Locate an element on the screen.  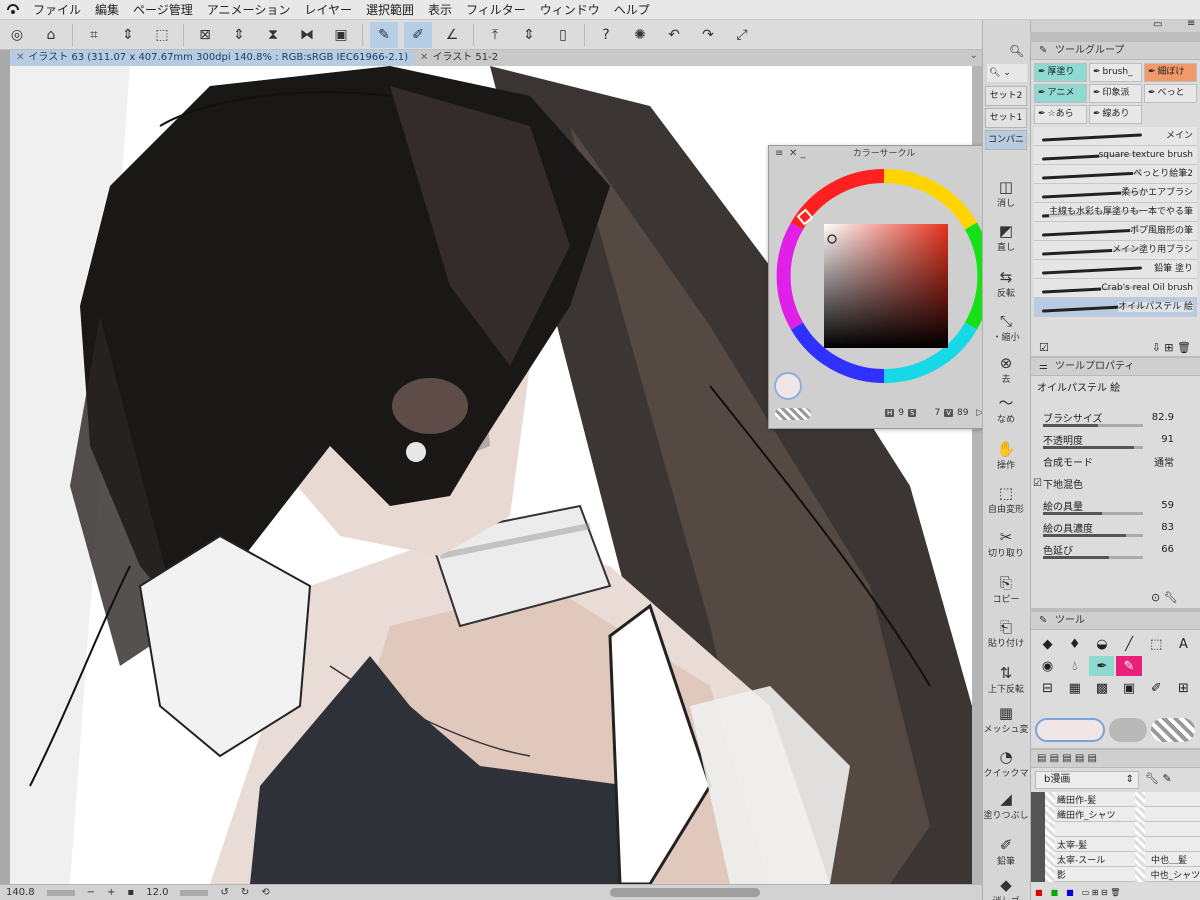
brush-item: メイン is located at coordinates (1115, 136).